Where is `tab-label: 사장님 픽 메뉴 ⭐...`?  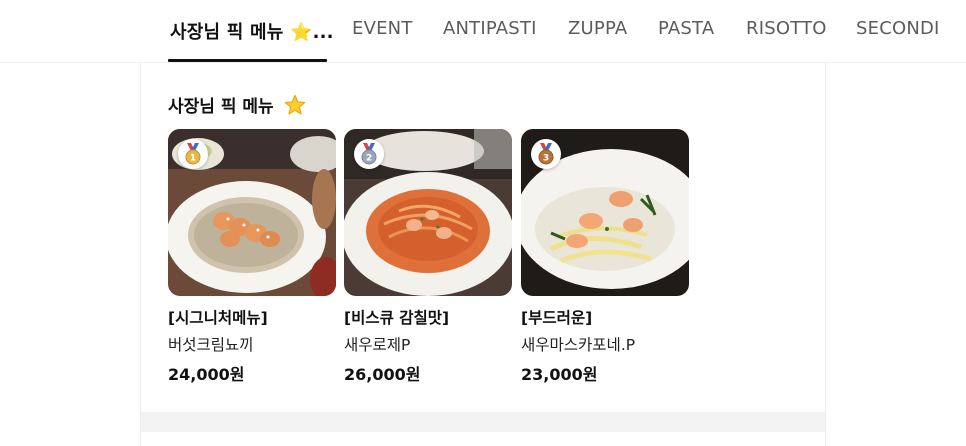
tab-label: 사장님 픽 메뉴 ⭐... is located at coordinates (252, 32).